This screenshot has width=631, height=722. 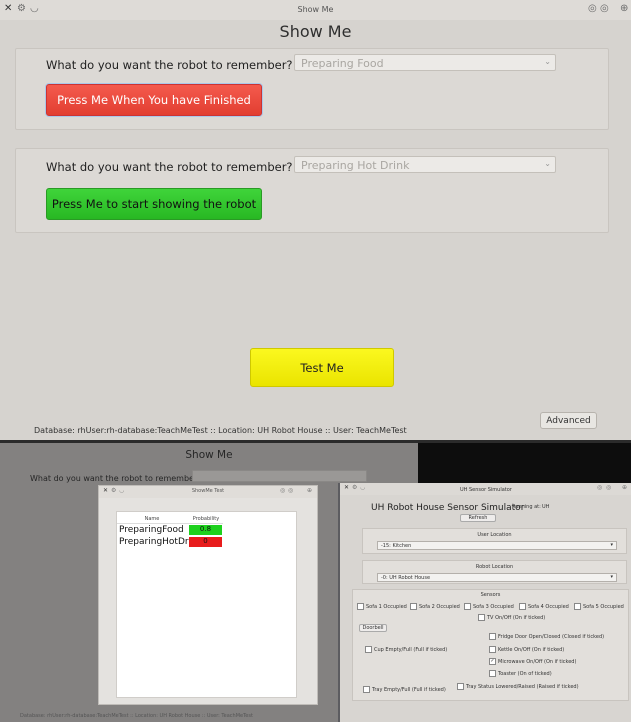 I want to click on row-name: PreparingFood, so click(x=151, y=530).